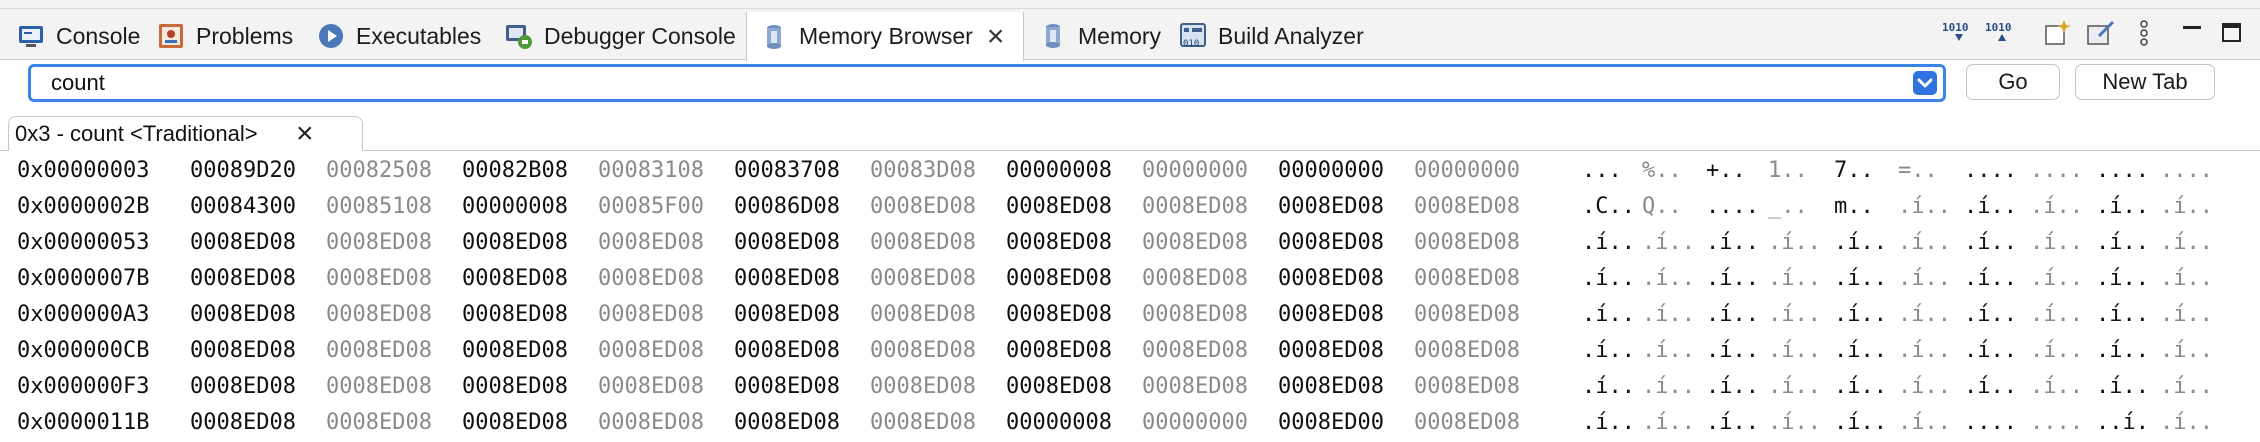  I want to click on memory-word: 00085F00, so click(651, 206).